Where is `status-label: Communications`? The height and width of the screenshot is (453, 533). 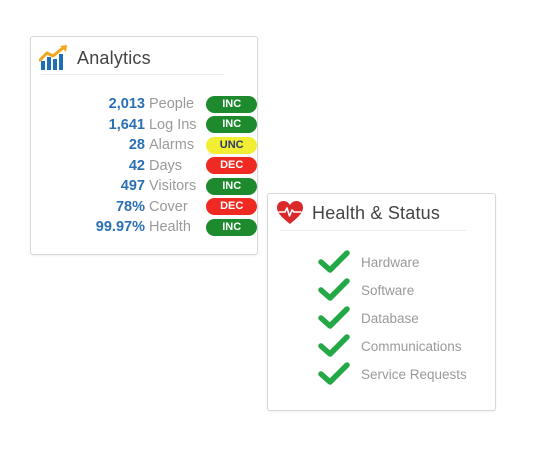
status-label: Communications is located at coordinates (411, 346).